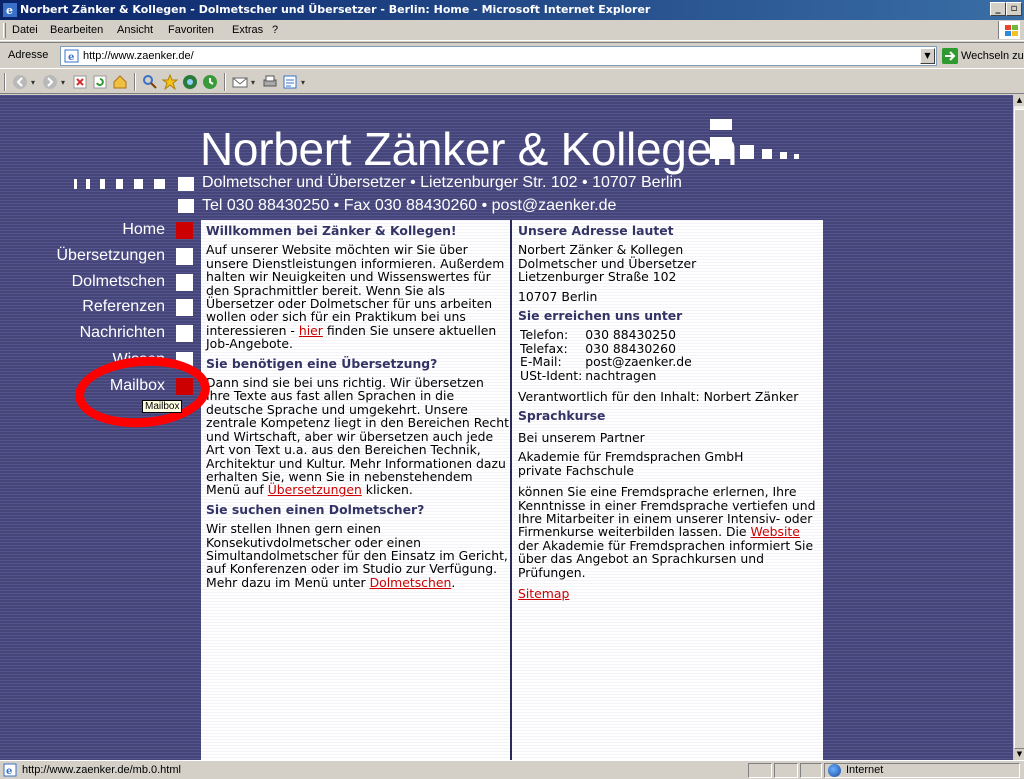 This screenshot has width=1024, height=779. What do you see at coordinates (411, 582) in the screenshot?
I see `interpreting-link: Dolmetschen` at bounding box center [411, 582].